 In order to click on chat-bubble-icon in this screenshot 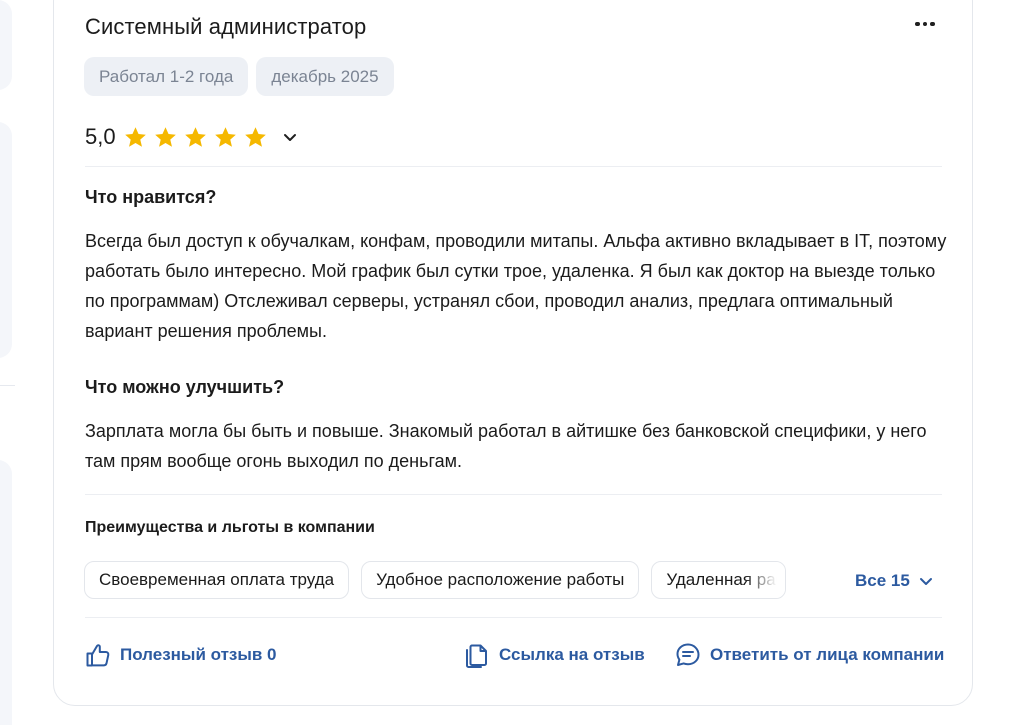, I will do `click(688, 654)`.